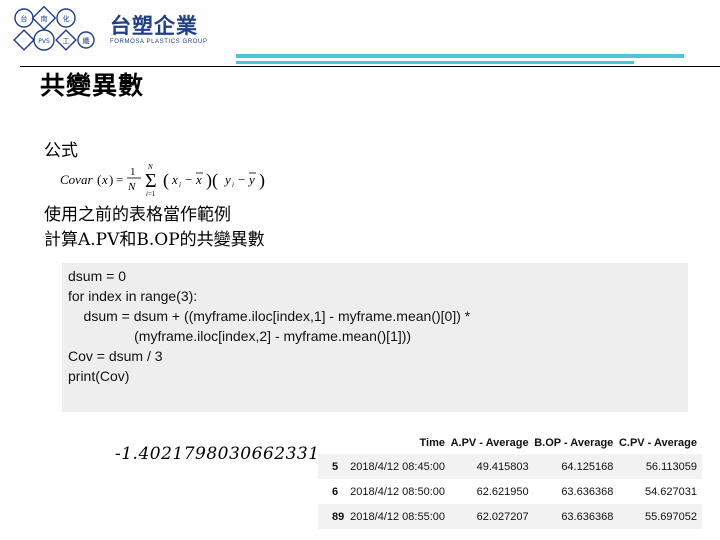 This screenshot has width=720, height=540. Describe the element at coordinates (335, 491) in the screenshot. I see `row-index: 6` at that location.